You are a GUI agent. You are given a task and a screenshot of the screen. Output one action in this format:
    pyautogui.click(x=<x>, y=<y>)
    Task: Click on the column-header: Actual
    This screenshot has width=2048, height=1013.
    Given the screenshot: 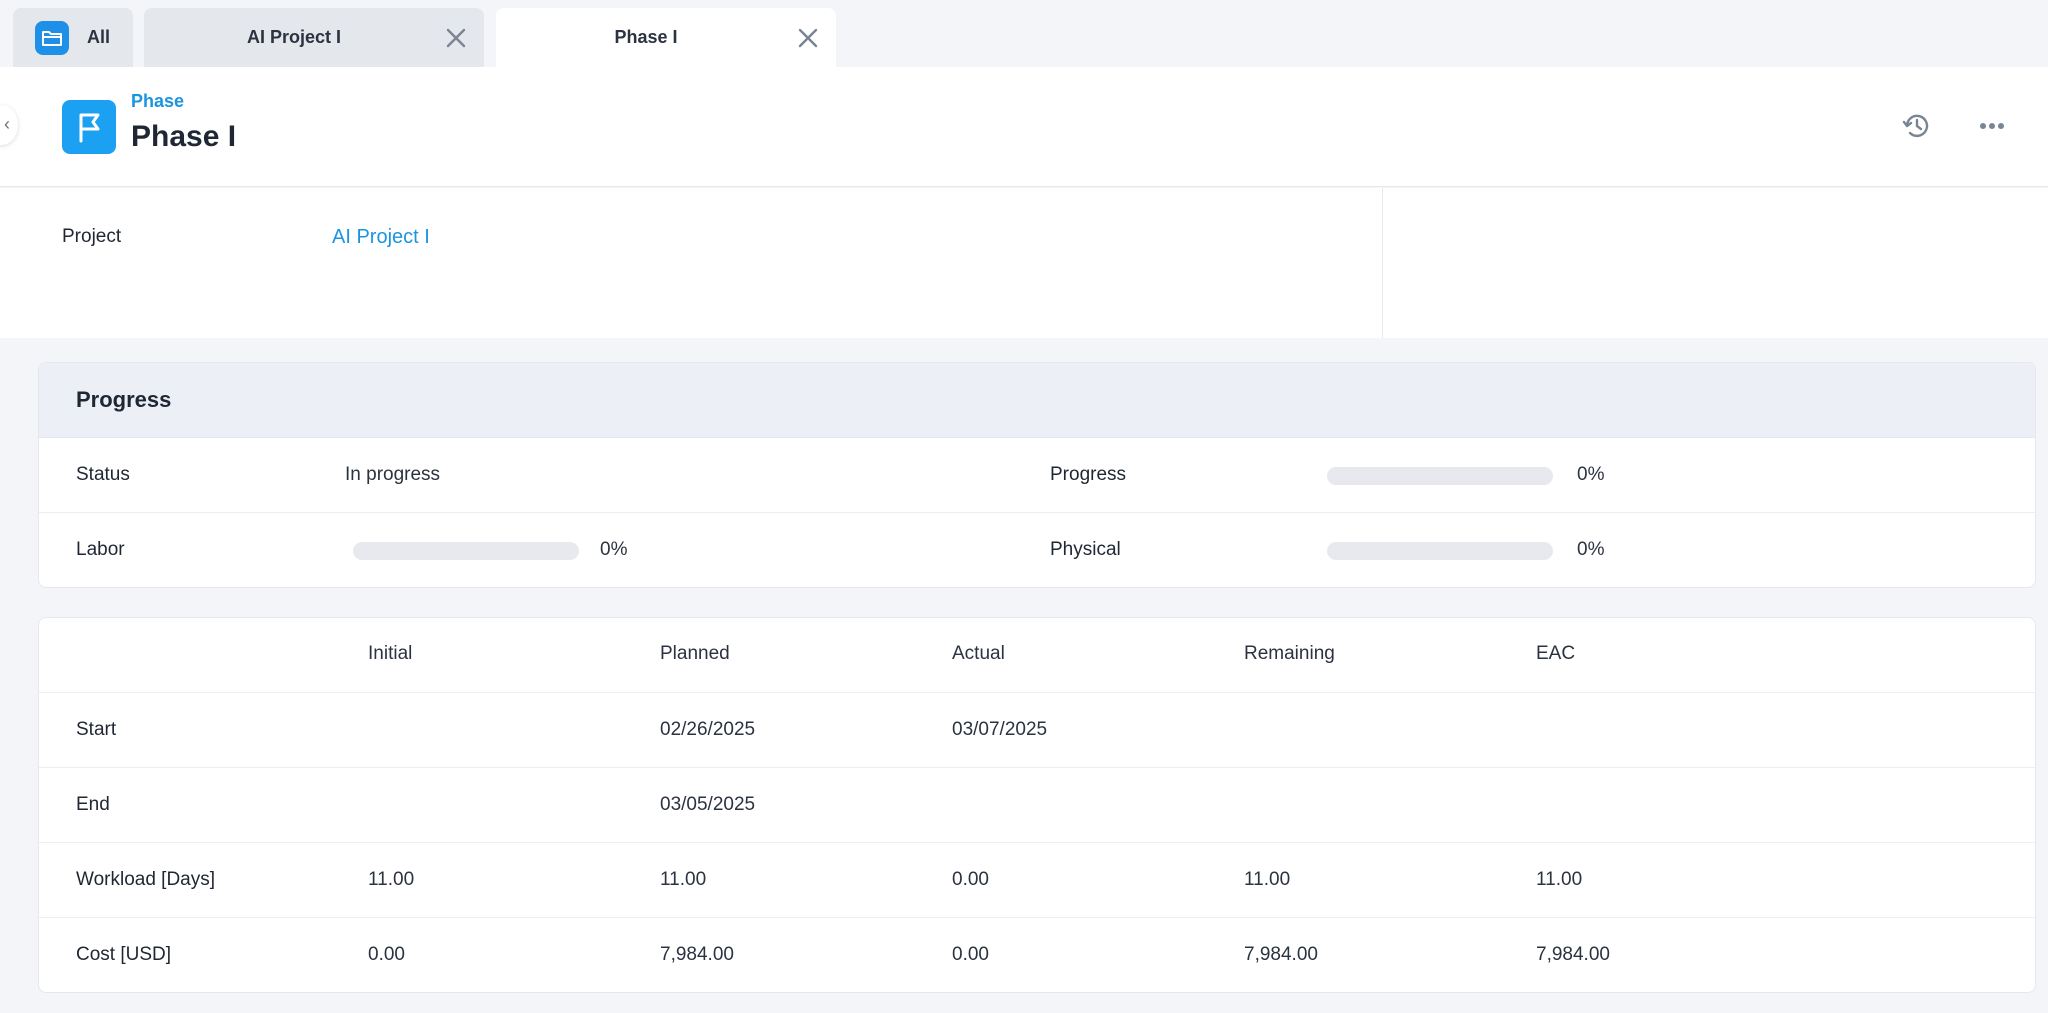 What is the action you would take?
    pyautogui.click(x=978, y=653)
    